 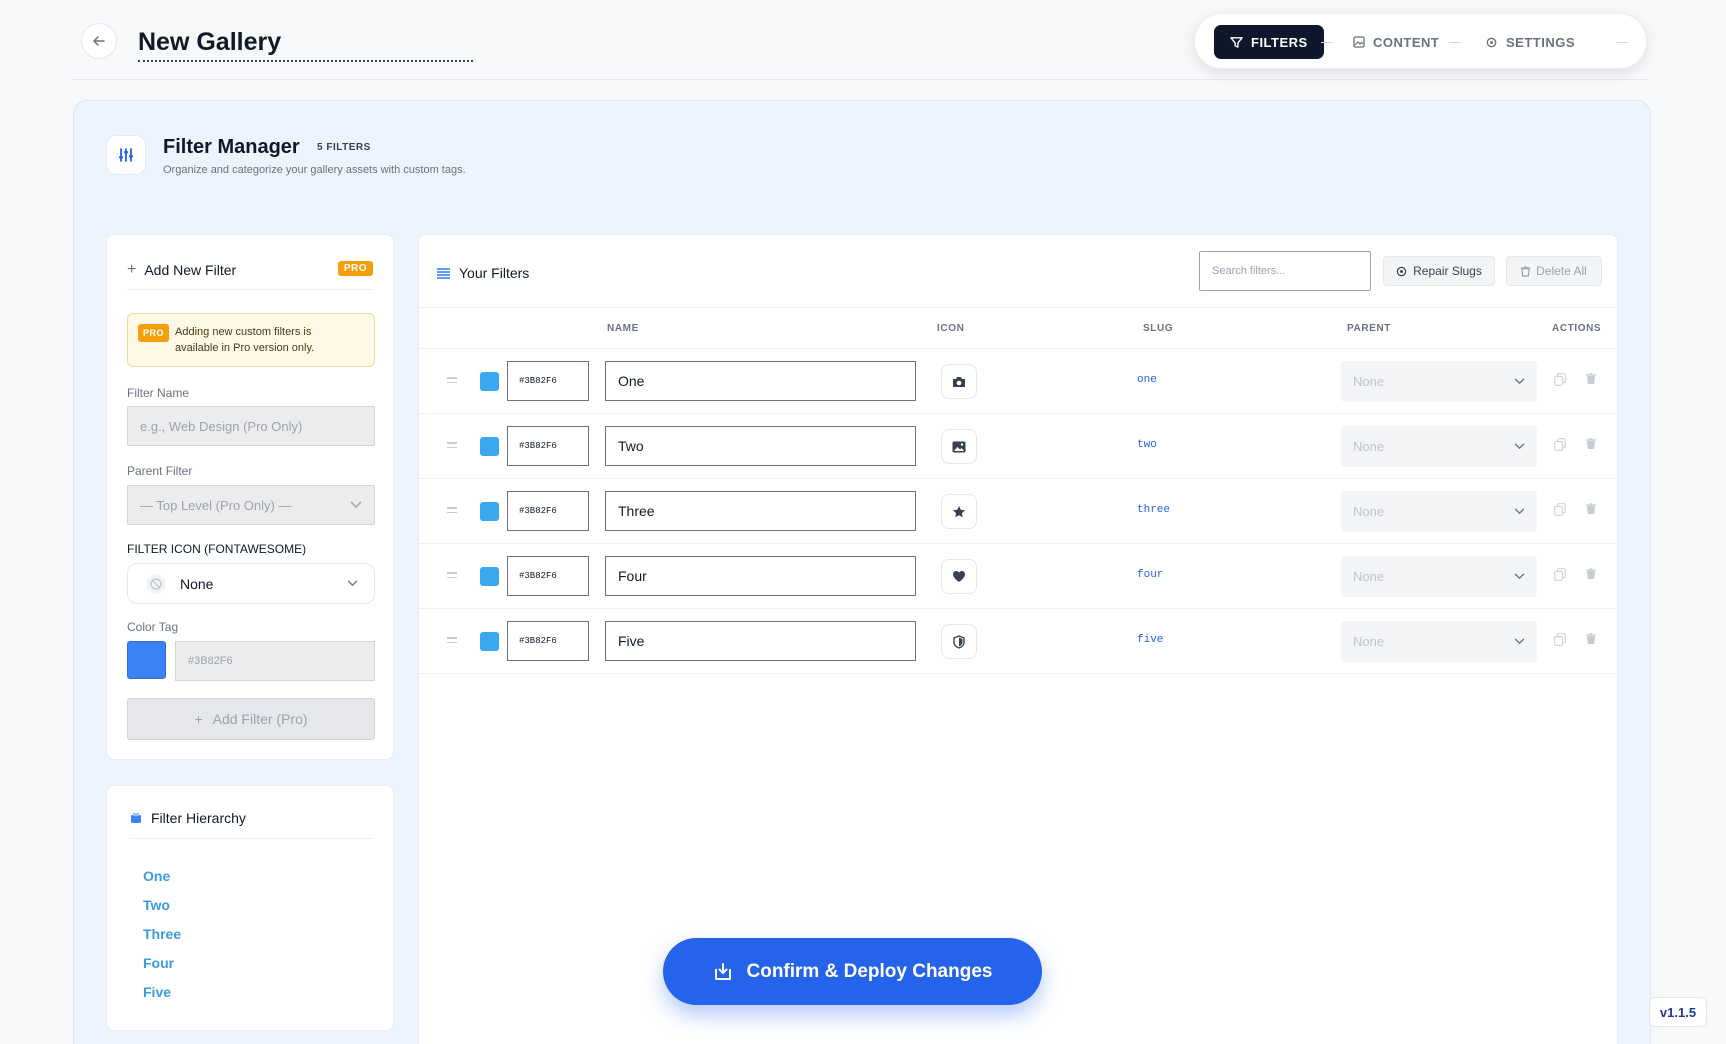 I want to click on version-badge: v1.1.5, so click(x=1678, y=1012).